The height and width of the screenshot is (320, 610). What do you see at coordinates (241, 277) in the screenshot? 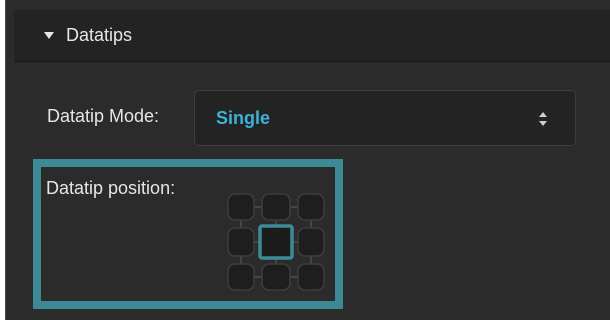
I see `position-cell-bottom-left` at bounding box center [241, 277].